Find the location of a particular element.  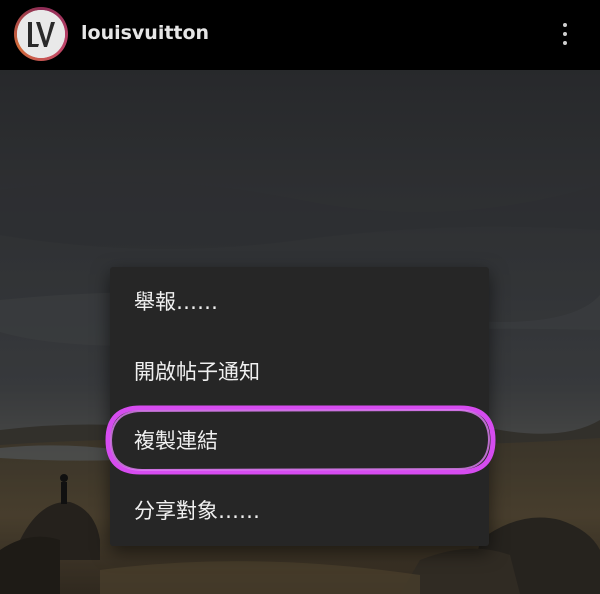

menu-item-copy-link: 複製連結 is located at coordinates (299, 441).